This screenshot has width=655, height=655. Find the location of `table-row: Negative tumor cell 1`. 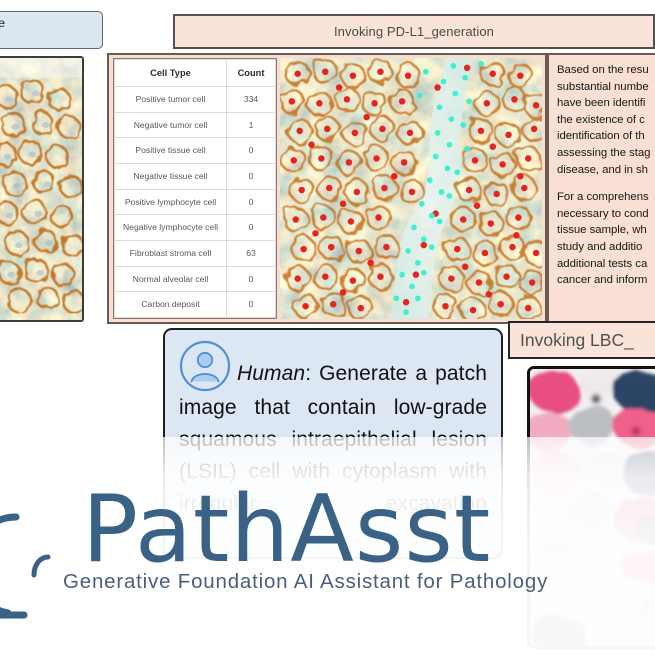

table-row: Negative tumor cell 1 is located at coordinates (195, 125).